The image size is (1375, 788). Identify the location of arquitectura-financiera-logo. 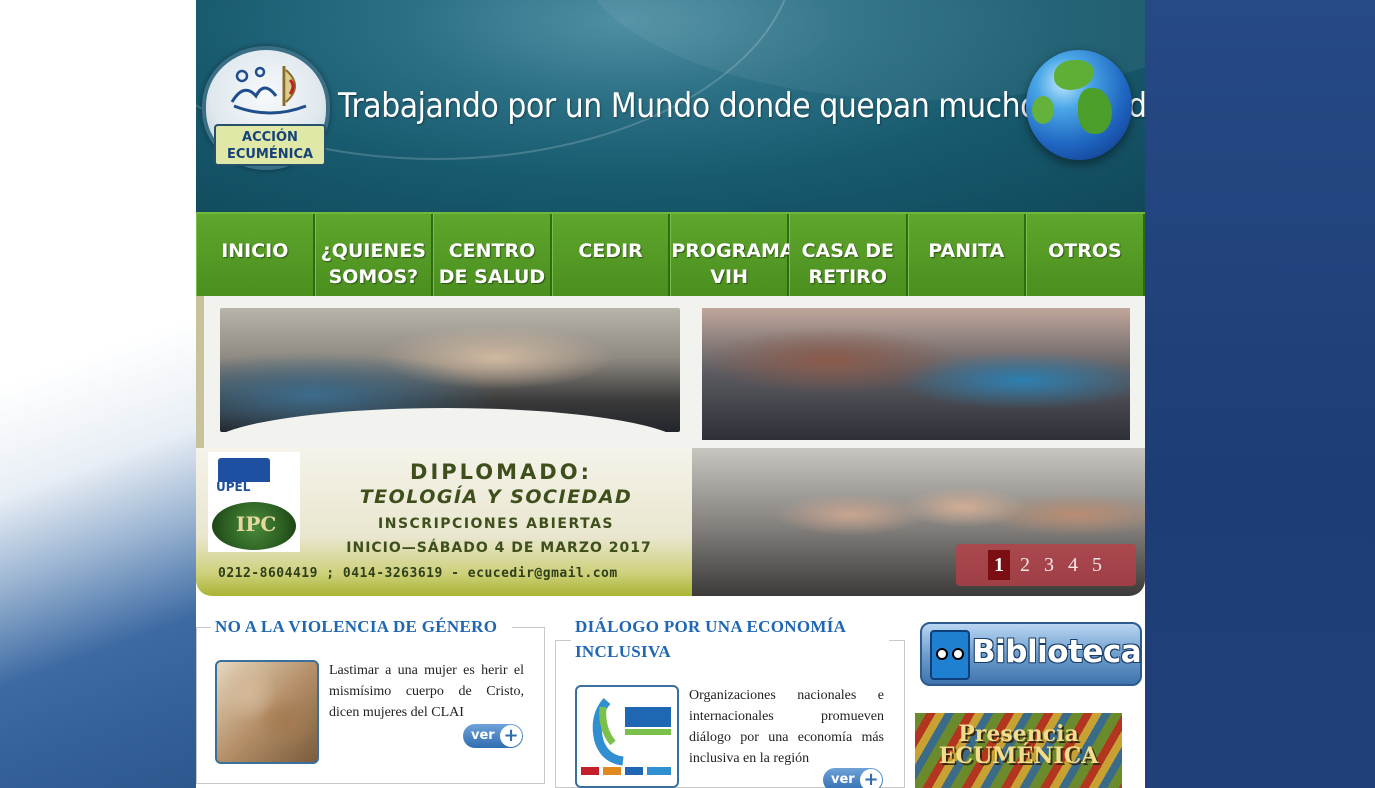
(626, 736).